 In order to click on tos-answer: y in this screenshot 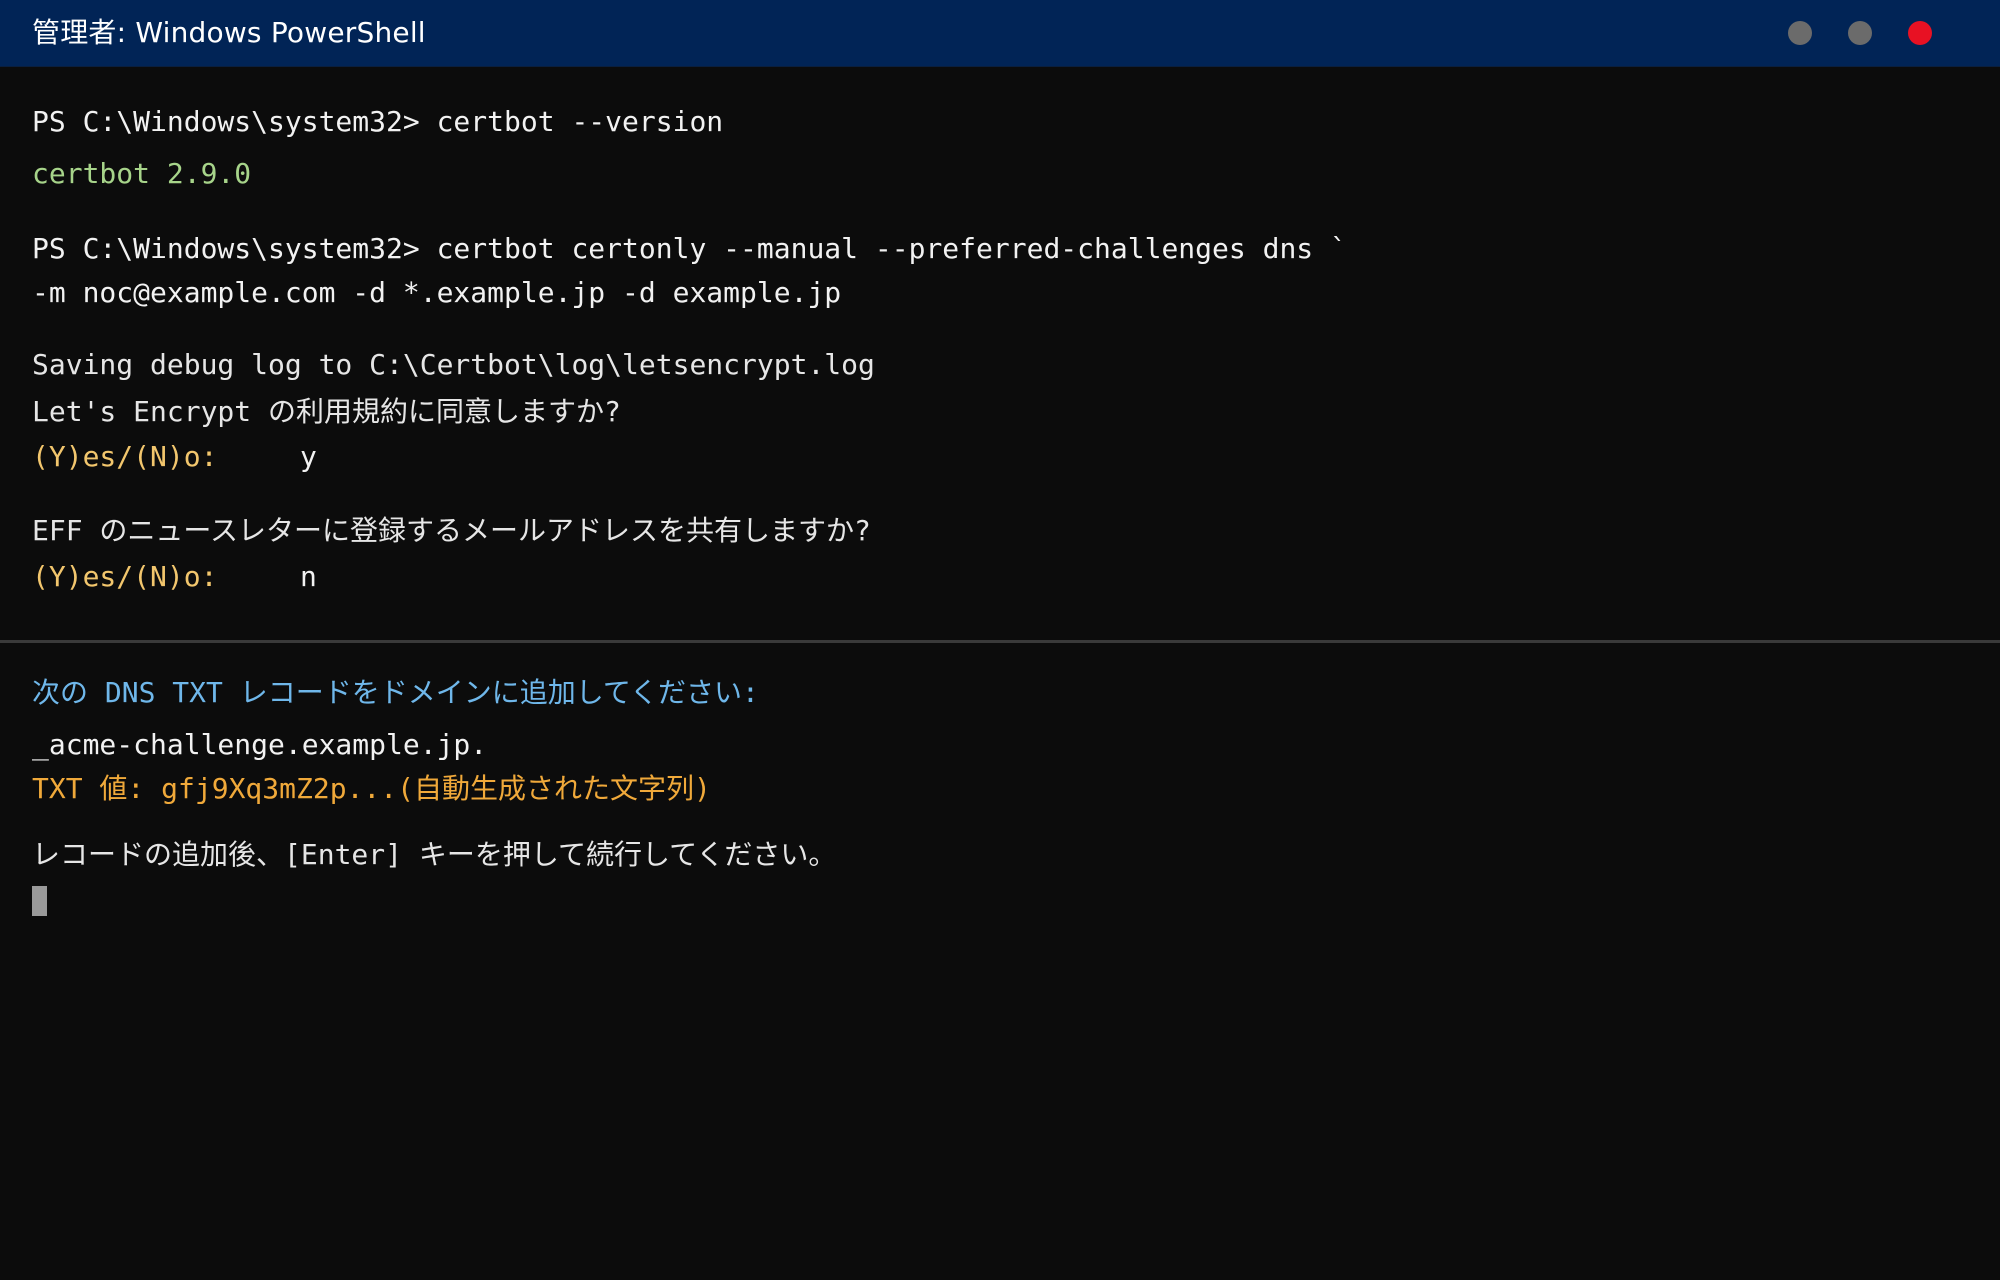, I will do `click(308, 456)`.